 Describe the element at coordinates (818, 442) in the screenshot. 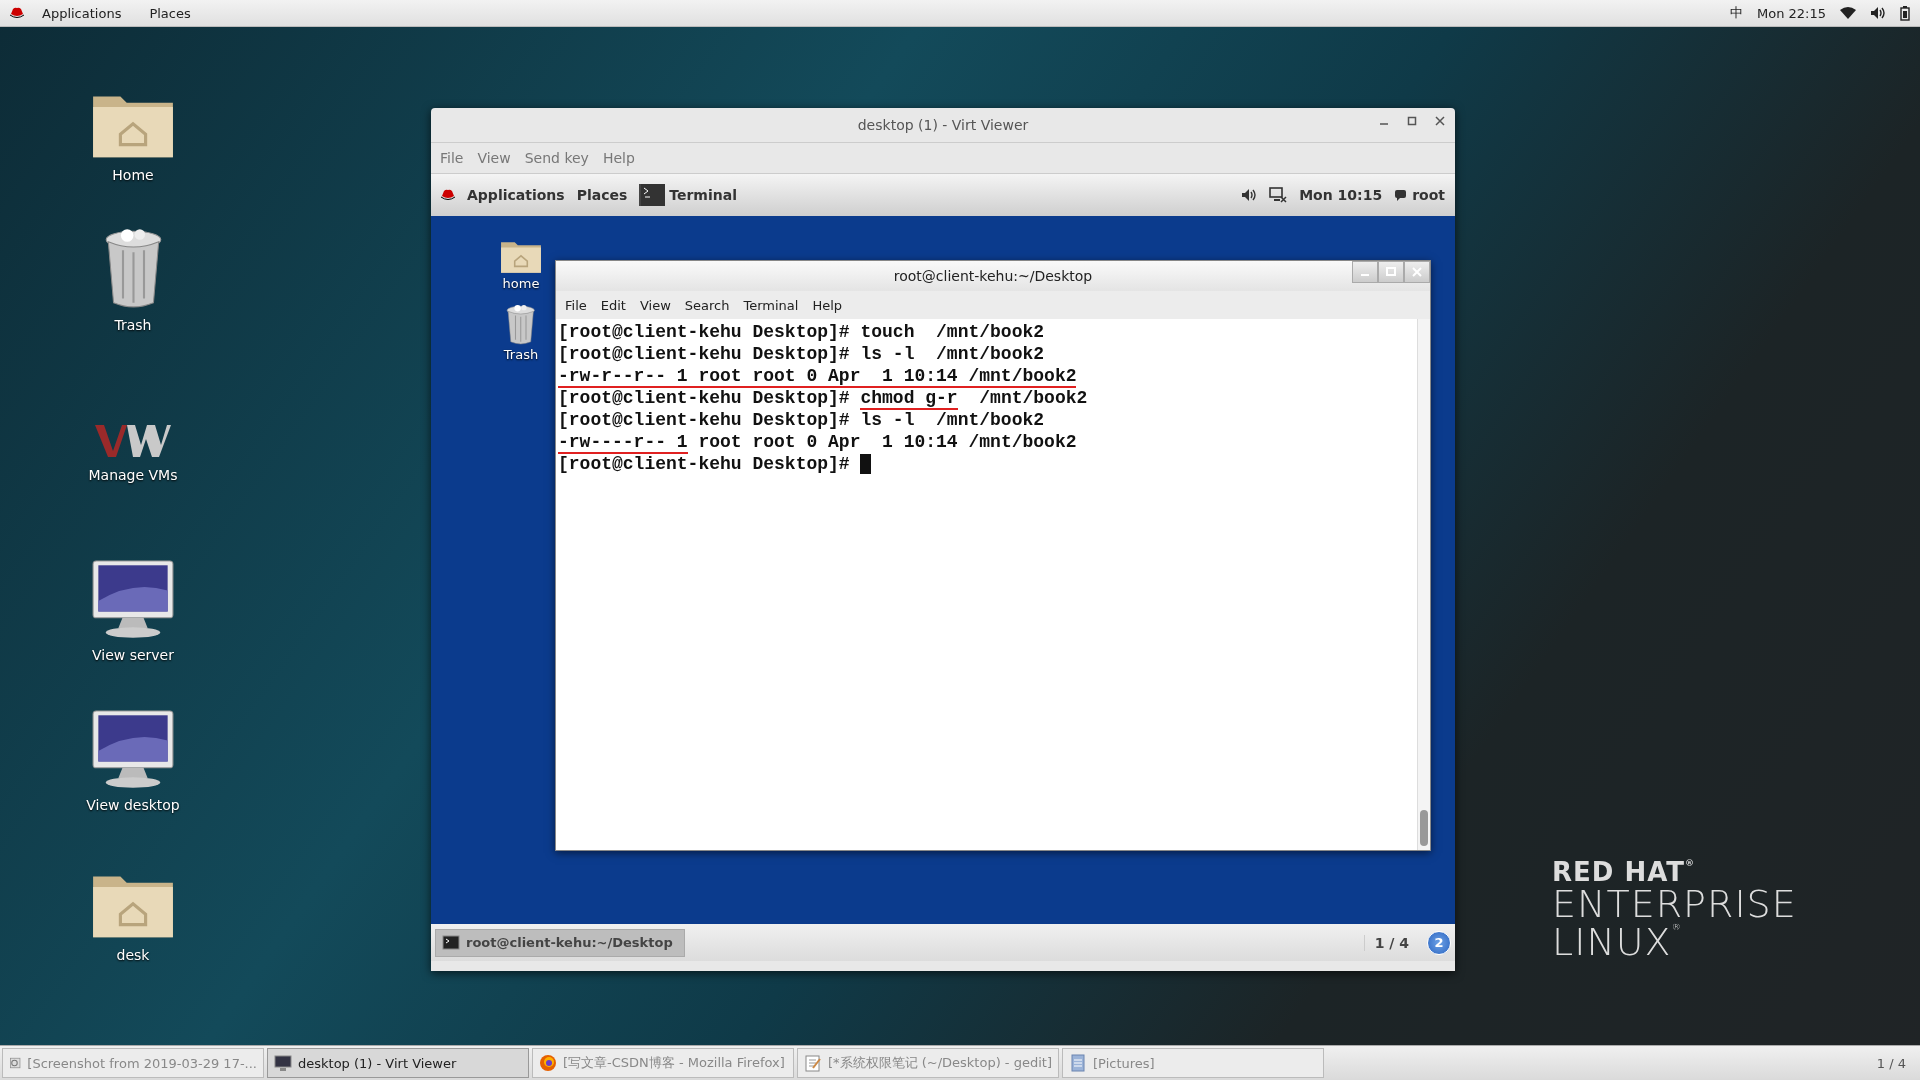

I see `terminal-line: -rw----r-- 1 root root 0 Apr 1 10:14 /mnt/book2` at that location.